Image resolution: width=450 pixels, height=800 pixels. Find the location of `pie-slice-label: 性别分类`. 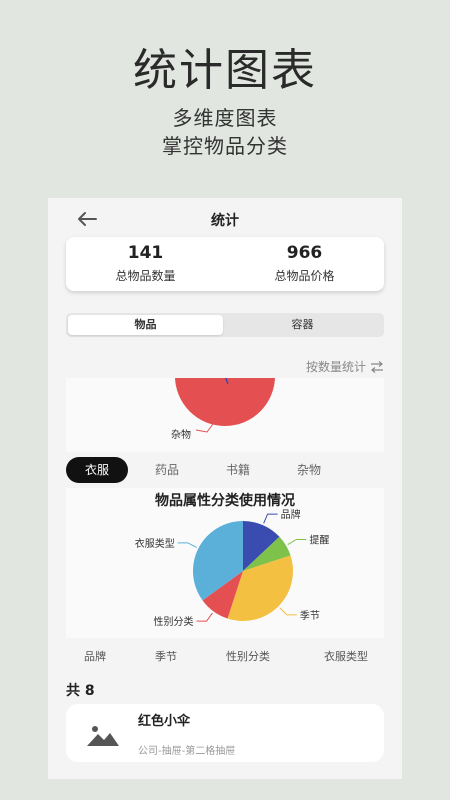

pie-slice-label: 性别分类 is located at coordinates (174, 621).